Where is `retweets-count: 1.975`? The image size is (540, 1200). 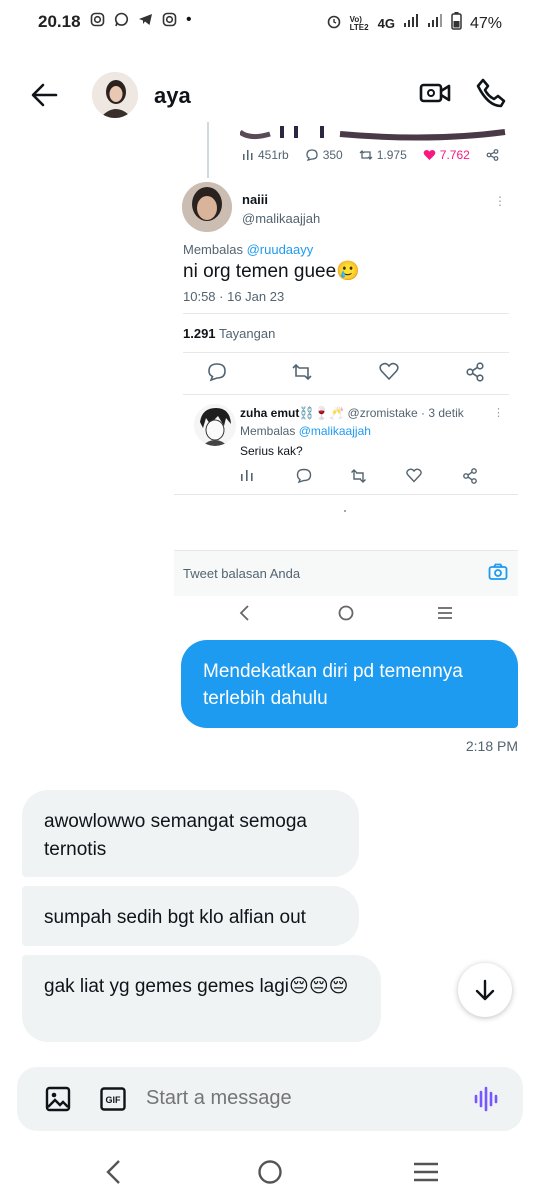
retweets-count: 1.975 is located at coordinates (391, 155).